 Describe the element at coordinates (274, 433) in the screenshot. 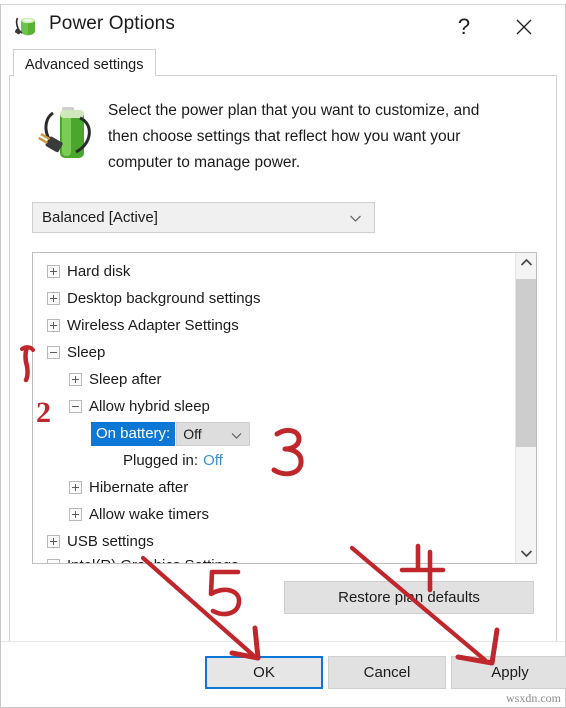

I see `on-battery-setting-row: On battery: Off` at that location.